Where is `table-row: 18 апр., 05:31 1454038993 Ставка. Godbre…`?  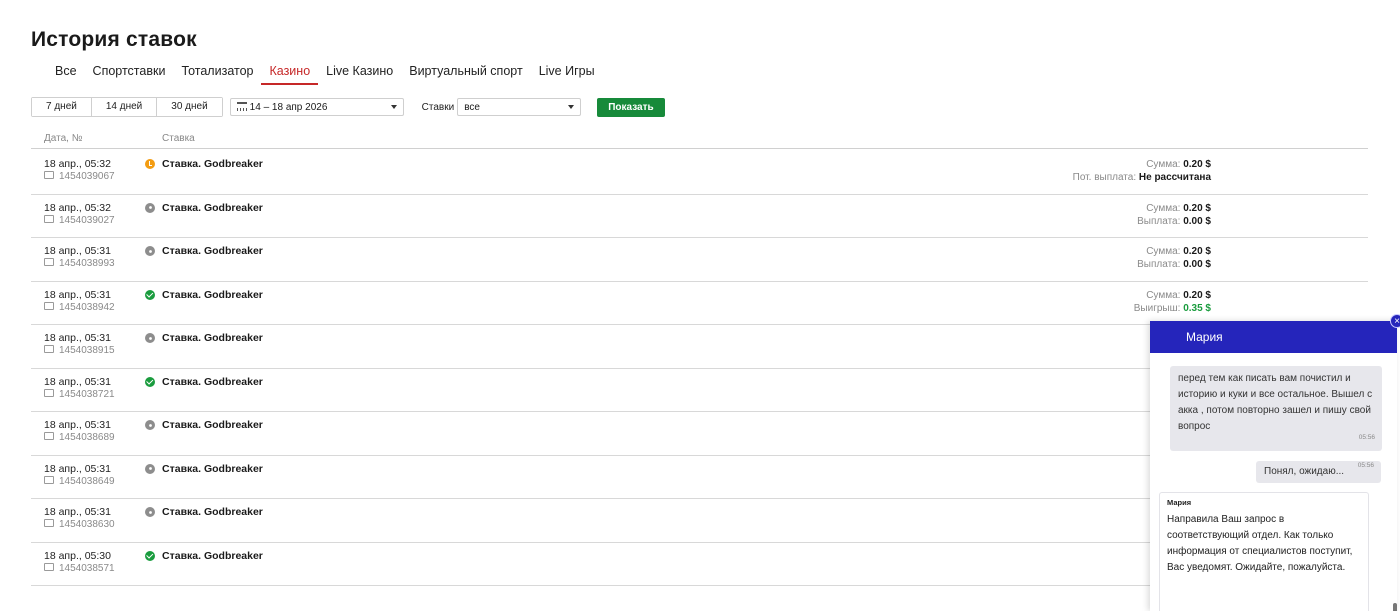 table-row: 18 апр., 05:31 1454038993 Ставка. Godbre… is located at coordinates (699, 260).